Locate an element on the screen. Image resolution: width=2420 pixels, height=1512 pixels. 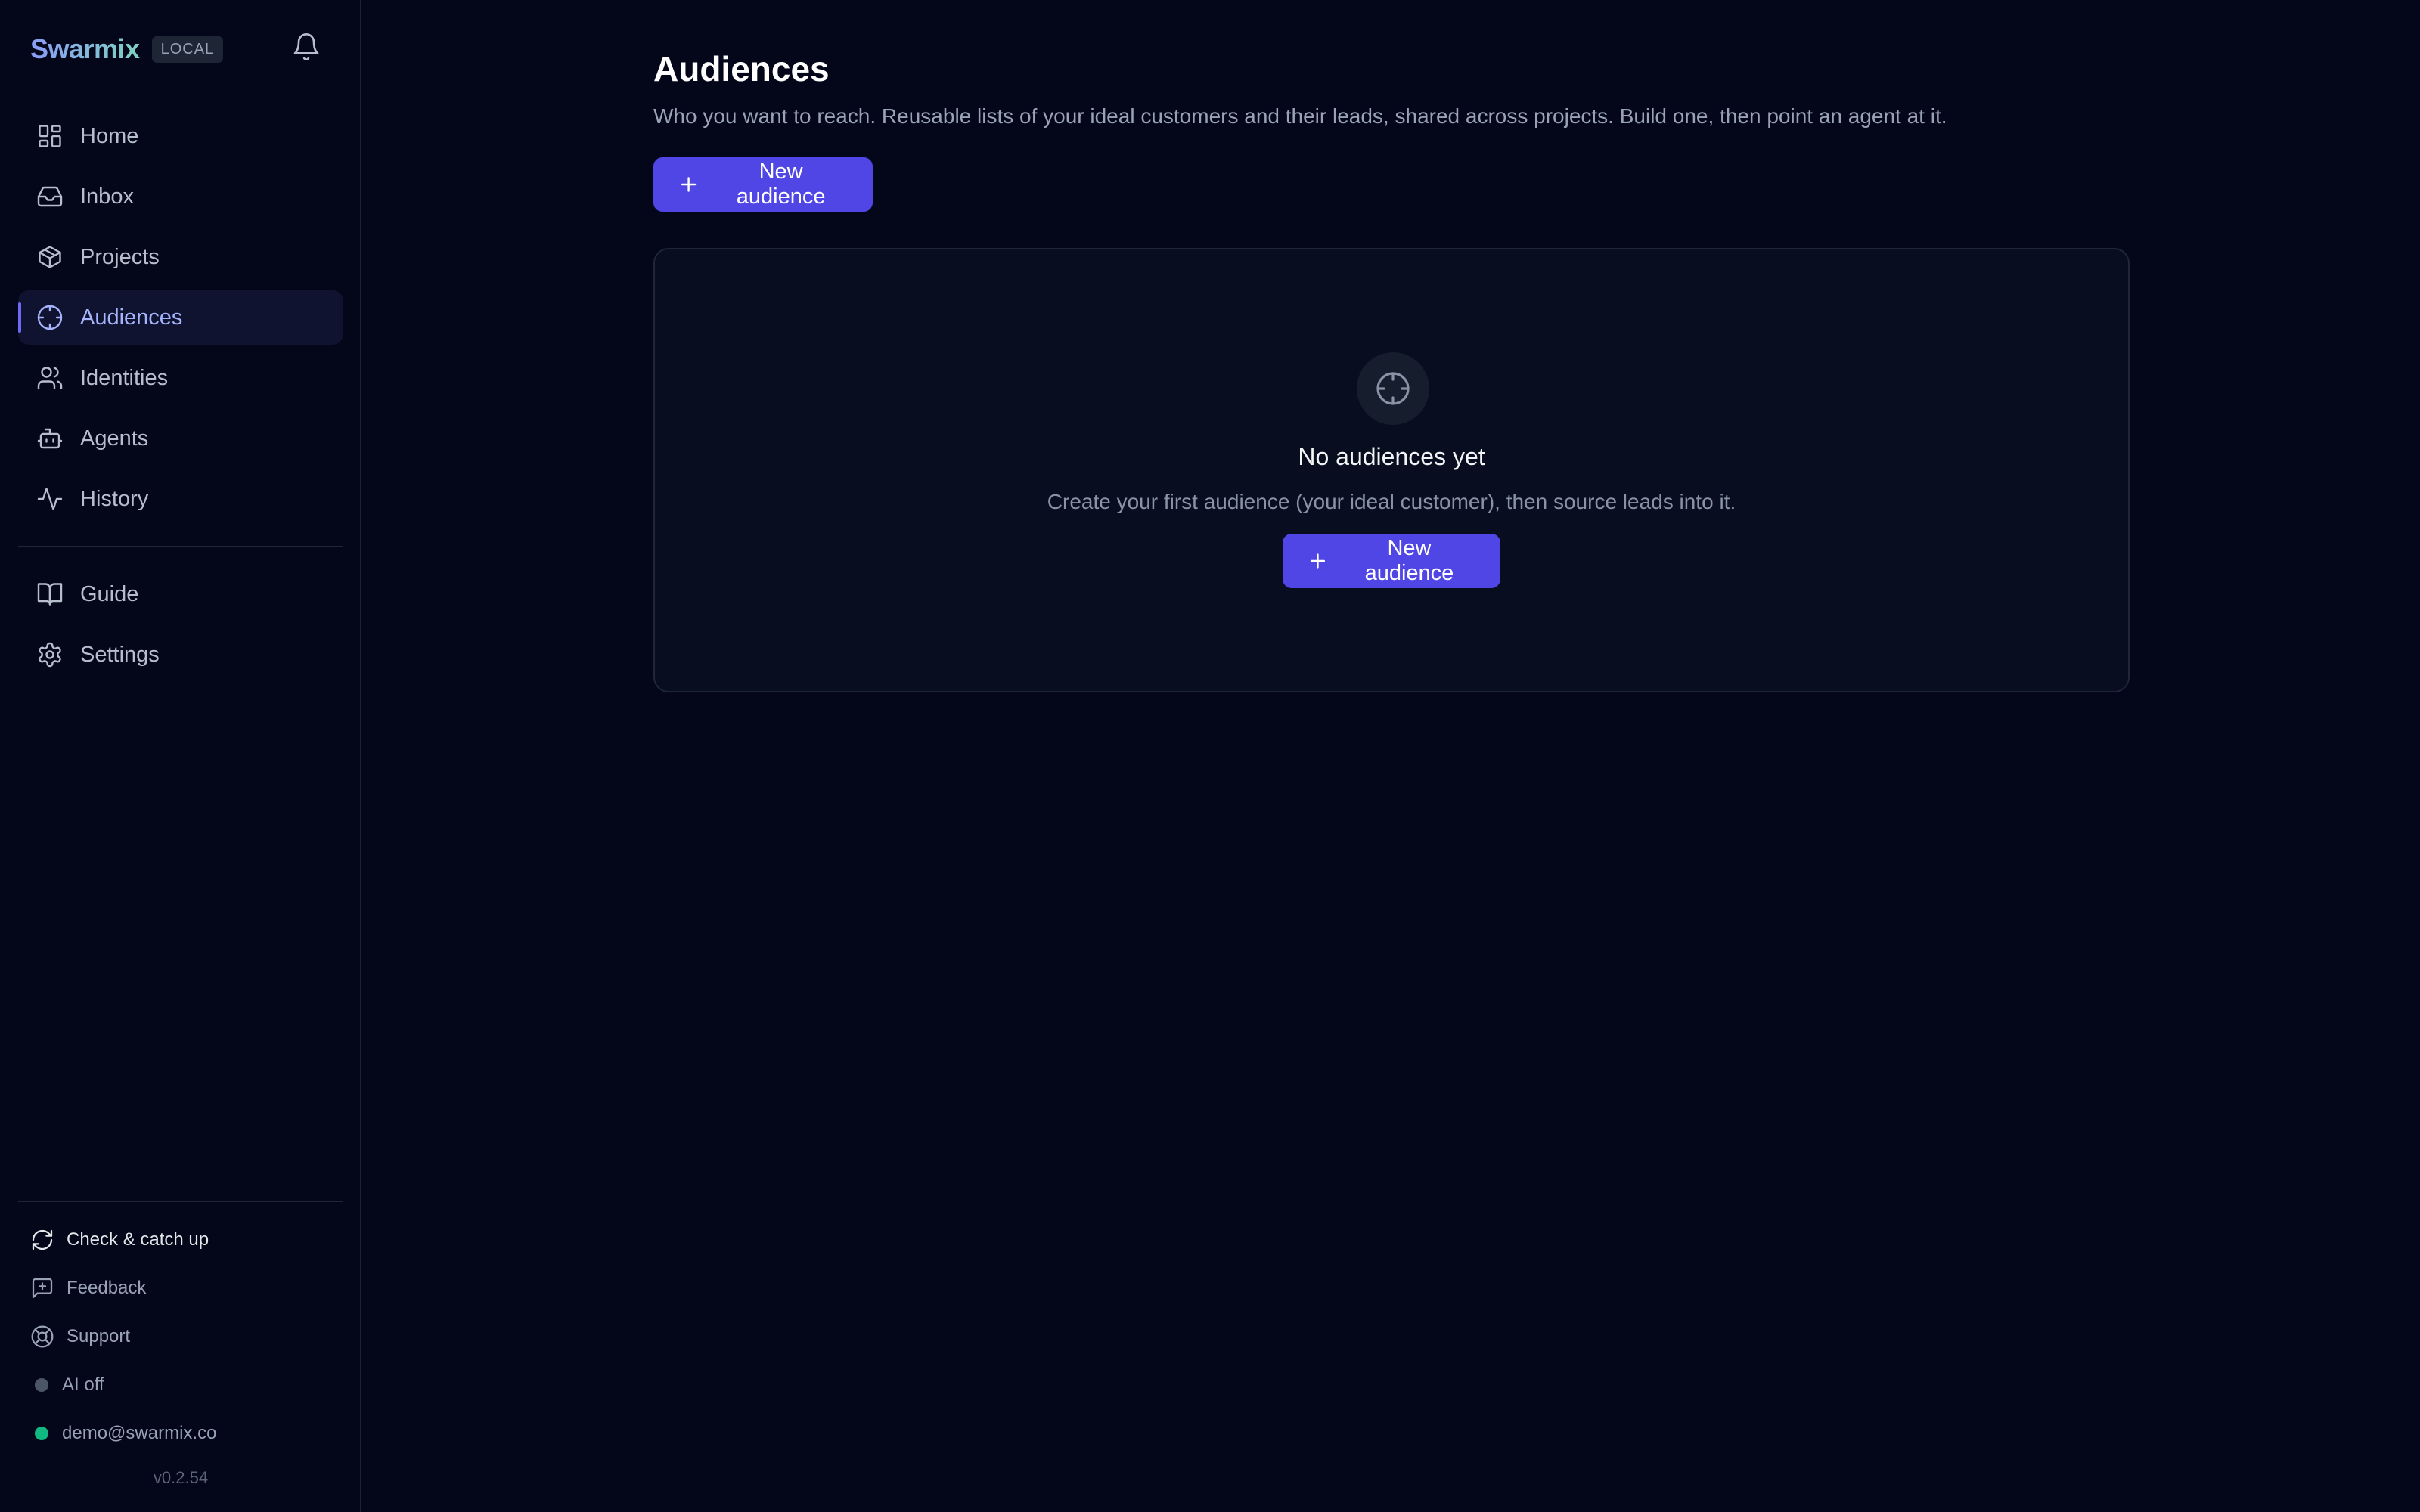
user-status-dot is located at coordinates (41, 1433).